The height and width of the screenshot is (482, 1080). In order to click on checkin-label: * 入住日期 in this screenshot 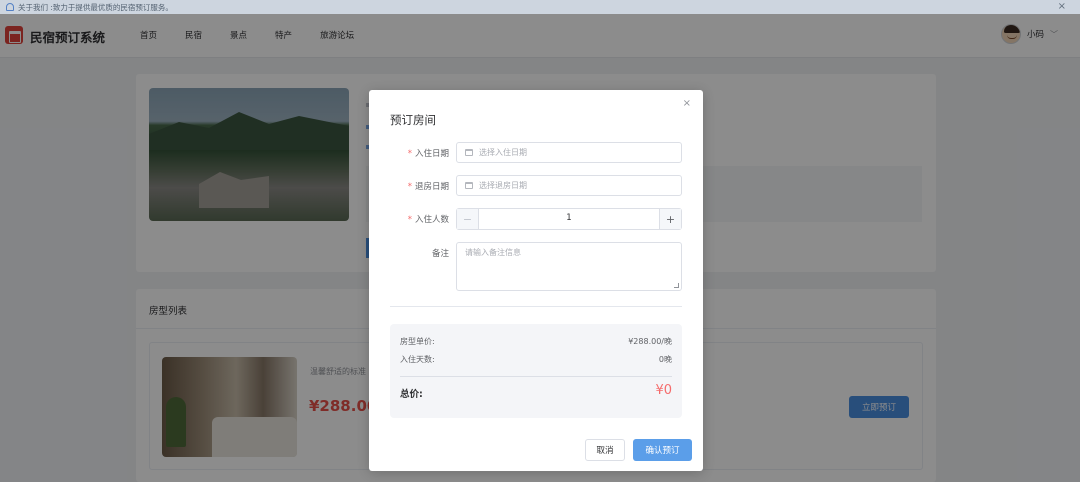, I will do `click(428, 154)`.